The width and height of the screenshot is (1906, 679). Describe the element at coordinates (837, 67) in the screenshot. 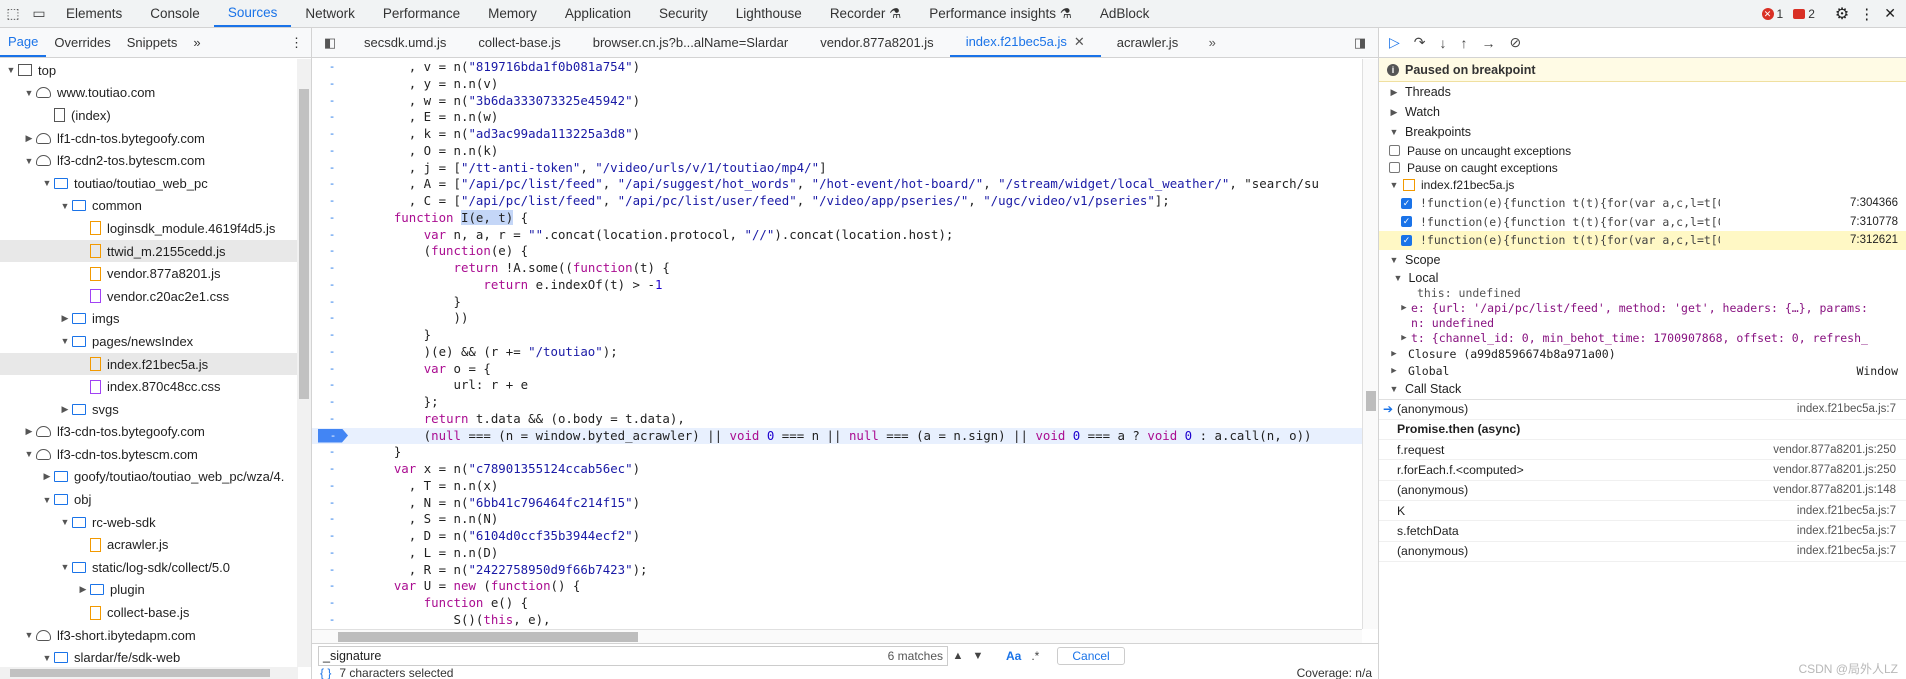

I see `code-line: - , v = n("819716bda1f0b081a754")` at that location.